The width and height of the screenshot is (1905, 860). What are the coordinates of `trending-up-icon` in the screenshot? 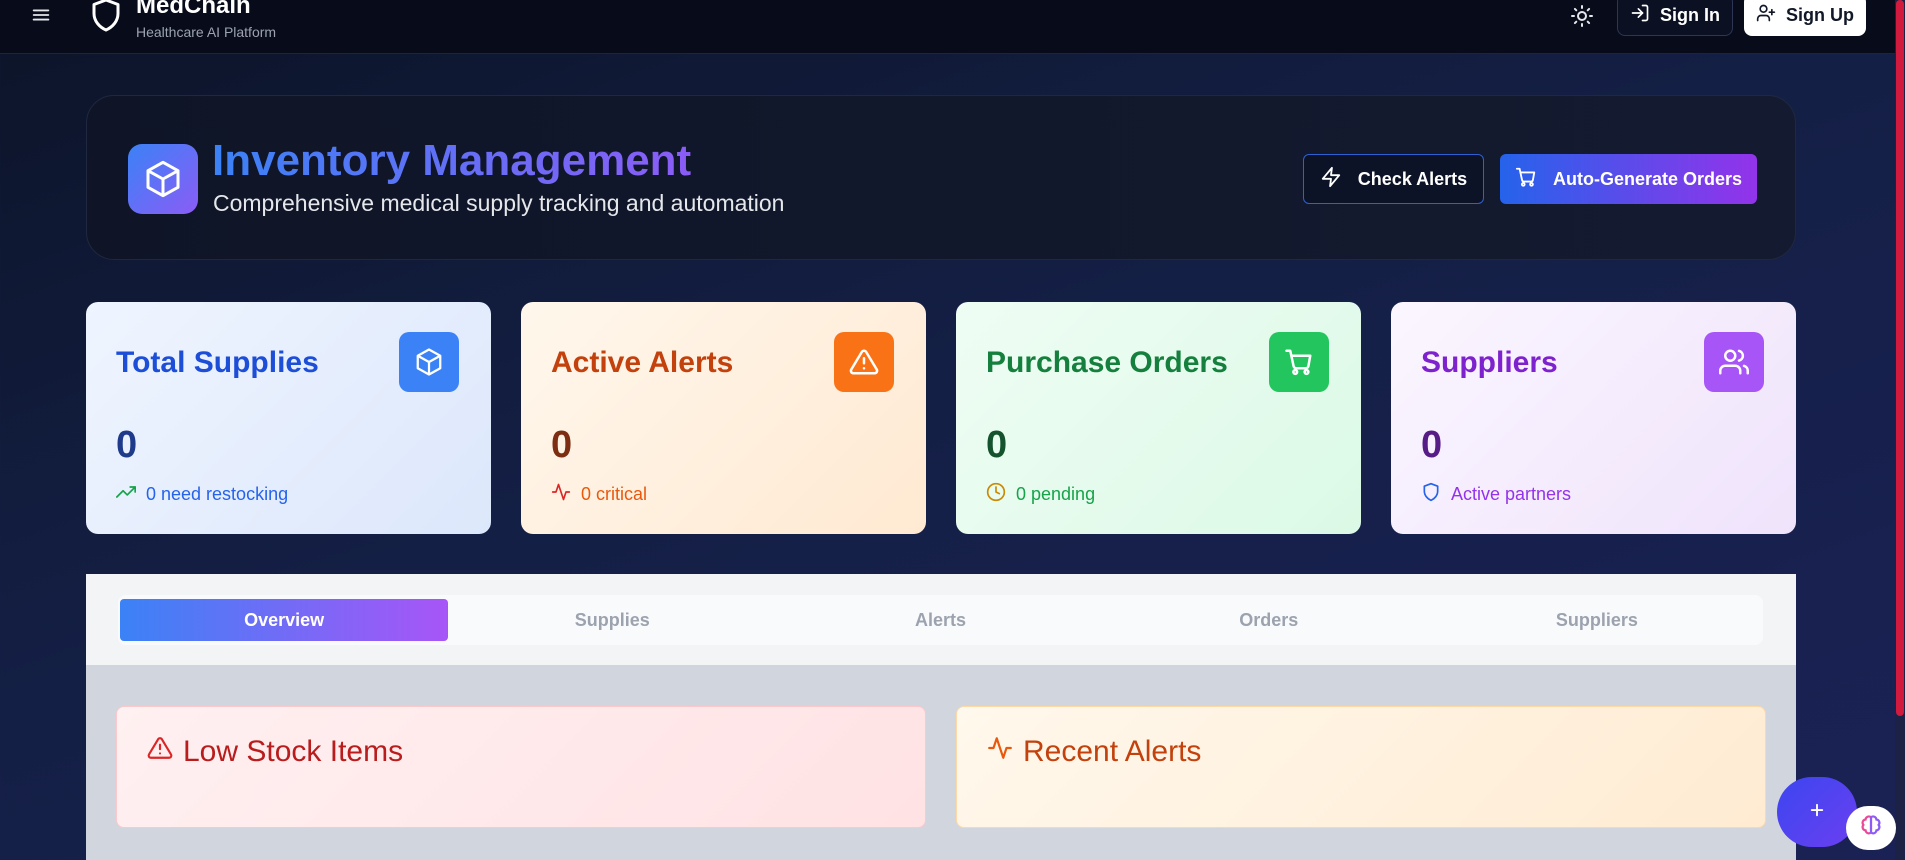 It's located at (126, 494).